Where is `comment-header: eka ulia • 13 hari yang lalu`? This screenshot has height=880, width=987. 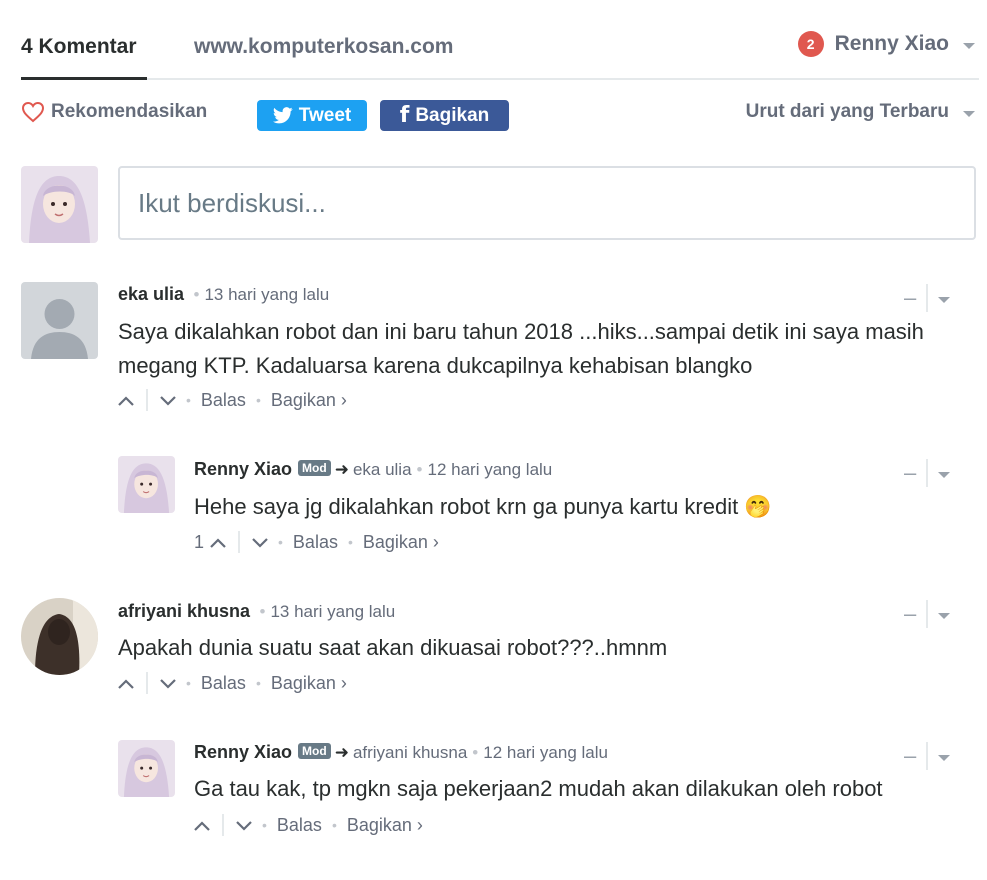
comment-header: eka ulia • 13 hari yang lalu is located at coordinates (224, 294).